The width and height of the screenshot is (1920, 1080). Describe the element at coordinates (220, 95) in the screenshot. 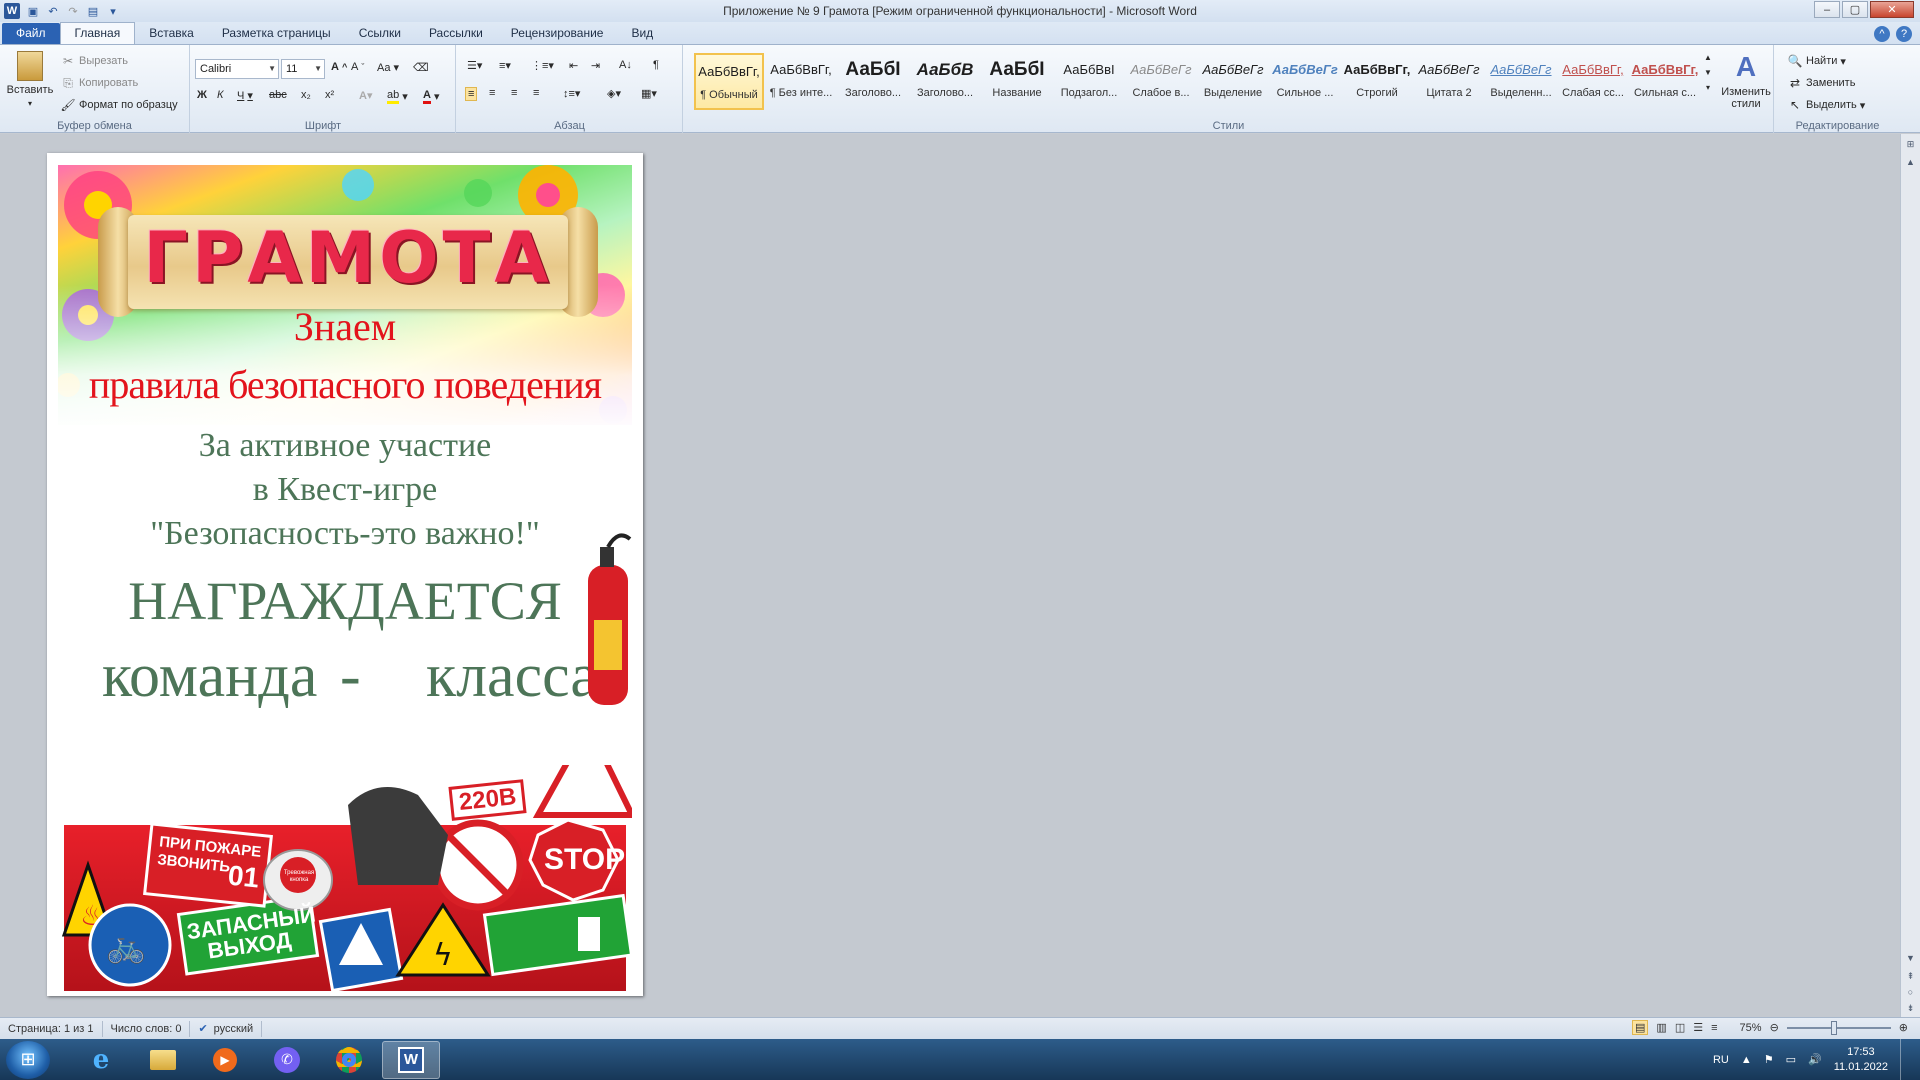

I see `italic-button: К` at that location.